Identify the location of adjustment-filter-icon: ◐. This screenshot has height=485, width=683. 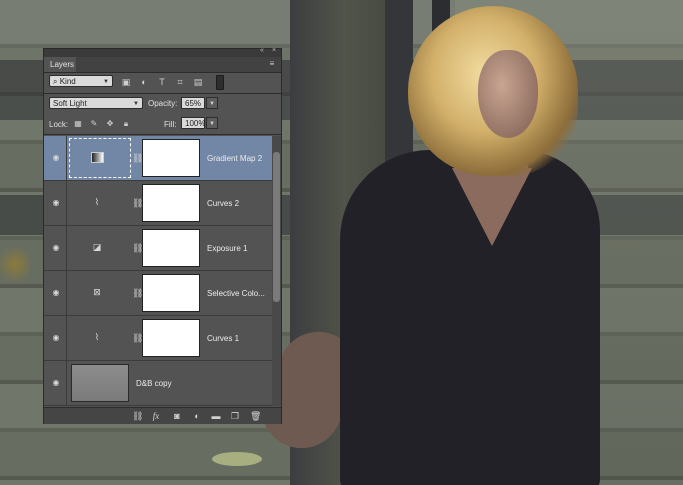
(144, 82).